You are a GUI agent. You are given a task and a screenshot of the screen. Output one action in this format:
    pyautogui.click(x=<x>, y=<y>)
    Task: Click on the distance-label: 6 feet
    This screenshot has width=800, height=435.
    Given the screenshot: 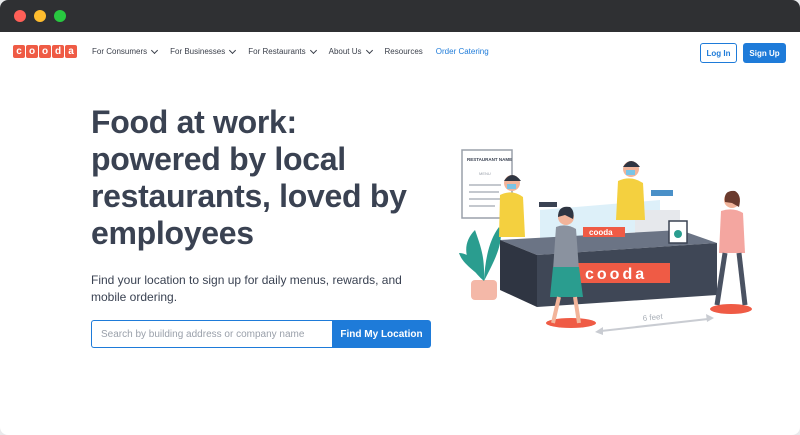 What is the action you would take?
    pyautogui.click(x=653, y=317)
    